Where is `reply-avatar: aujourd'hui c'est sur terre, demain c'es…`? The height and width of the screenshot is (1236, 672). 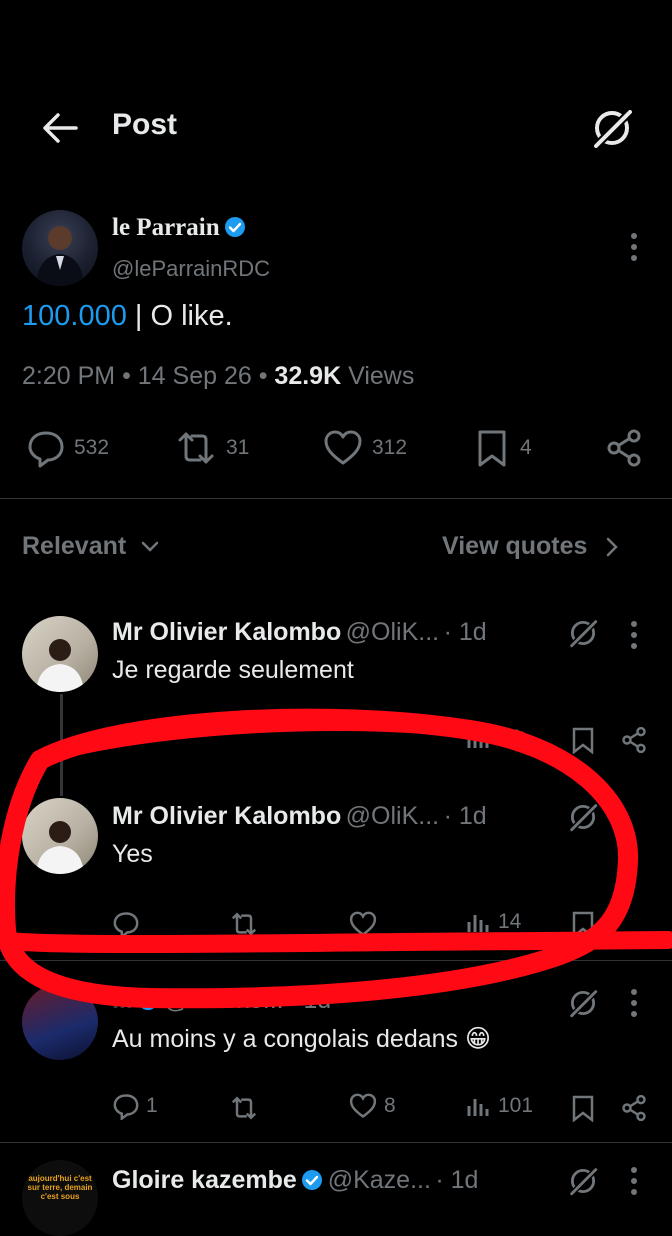 reply-avatar: aujourd'hui c'est sur terre, demain c'es… is located at coordinates (60, 1198).